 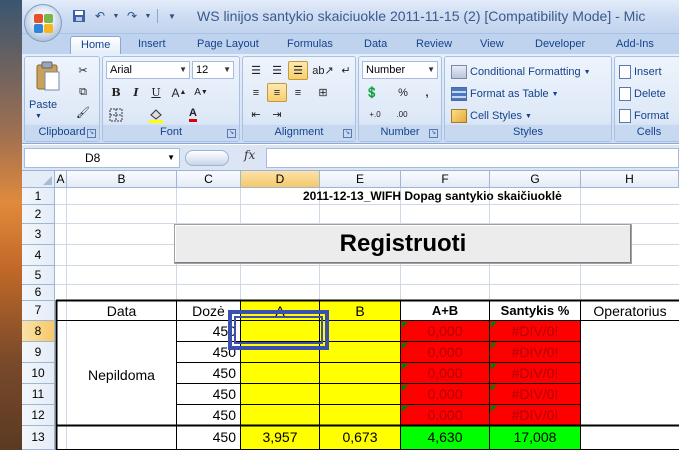 I want to click on tab-add-ins: Add-Ins, so click(x=635, y=45).